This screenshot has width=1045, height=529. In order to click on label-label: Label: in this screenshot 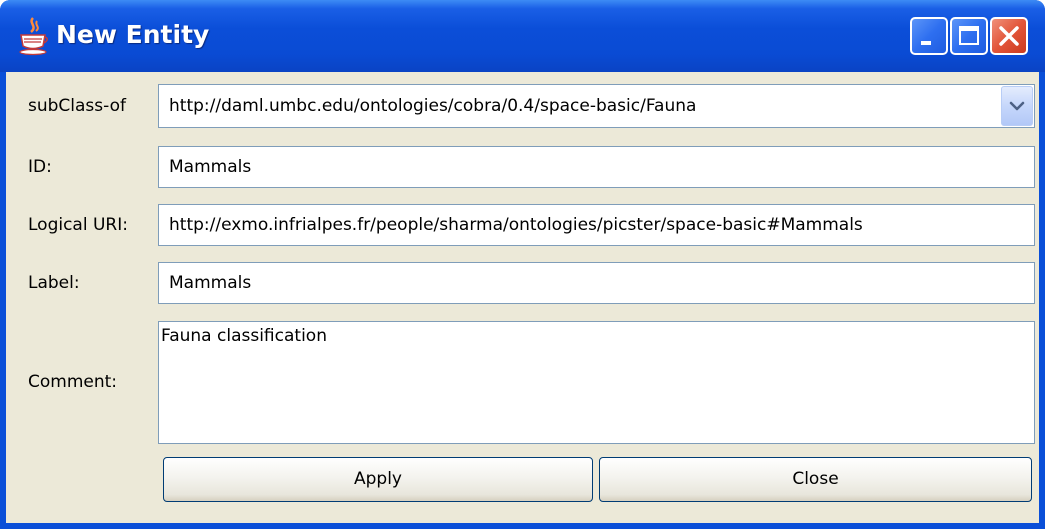, I will do `click(54, 283)`.